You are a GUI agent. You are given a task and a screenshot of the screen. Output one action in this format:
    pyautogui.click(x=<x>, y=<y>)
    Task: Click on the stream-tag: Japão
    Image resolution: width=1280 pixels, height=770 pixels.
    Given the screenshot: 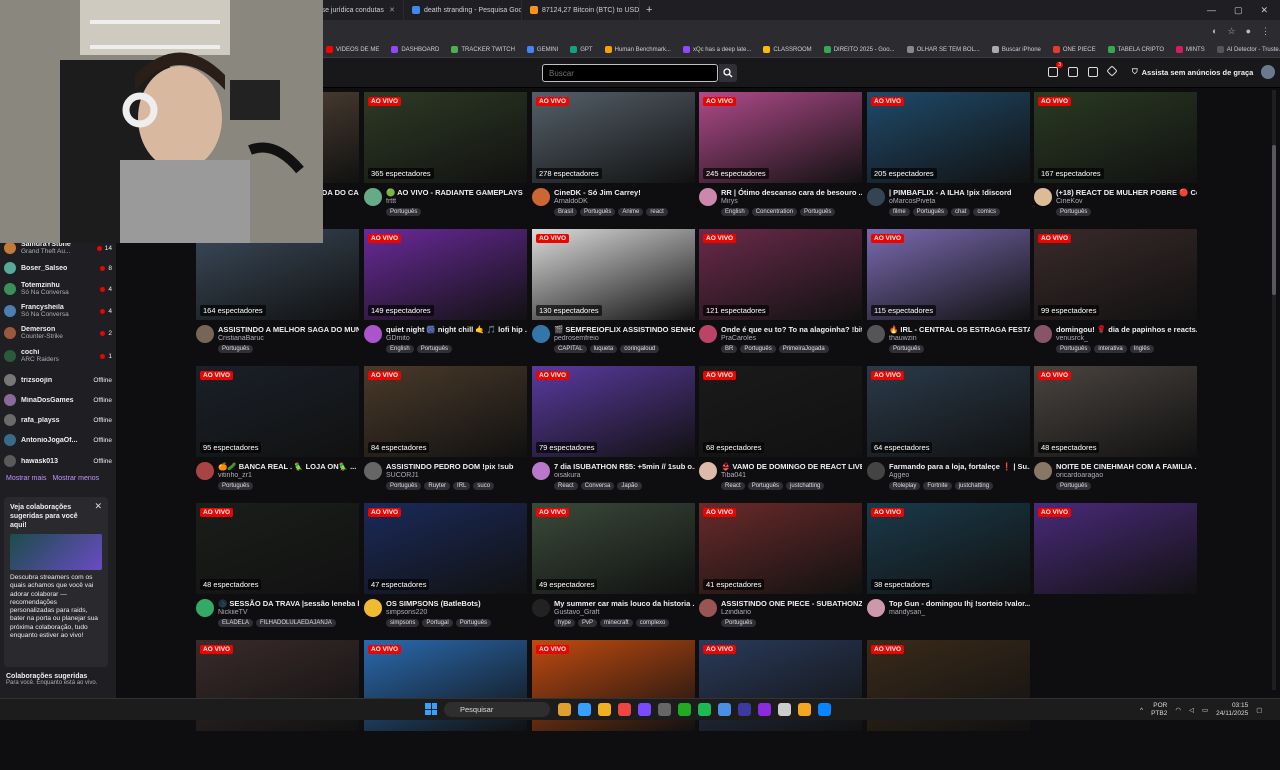 What is the action you would take?
    pyautogui.click(x=629, y=486)
    